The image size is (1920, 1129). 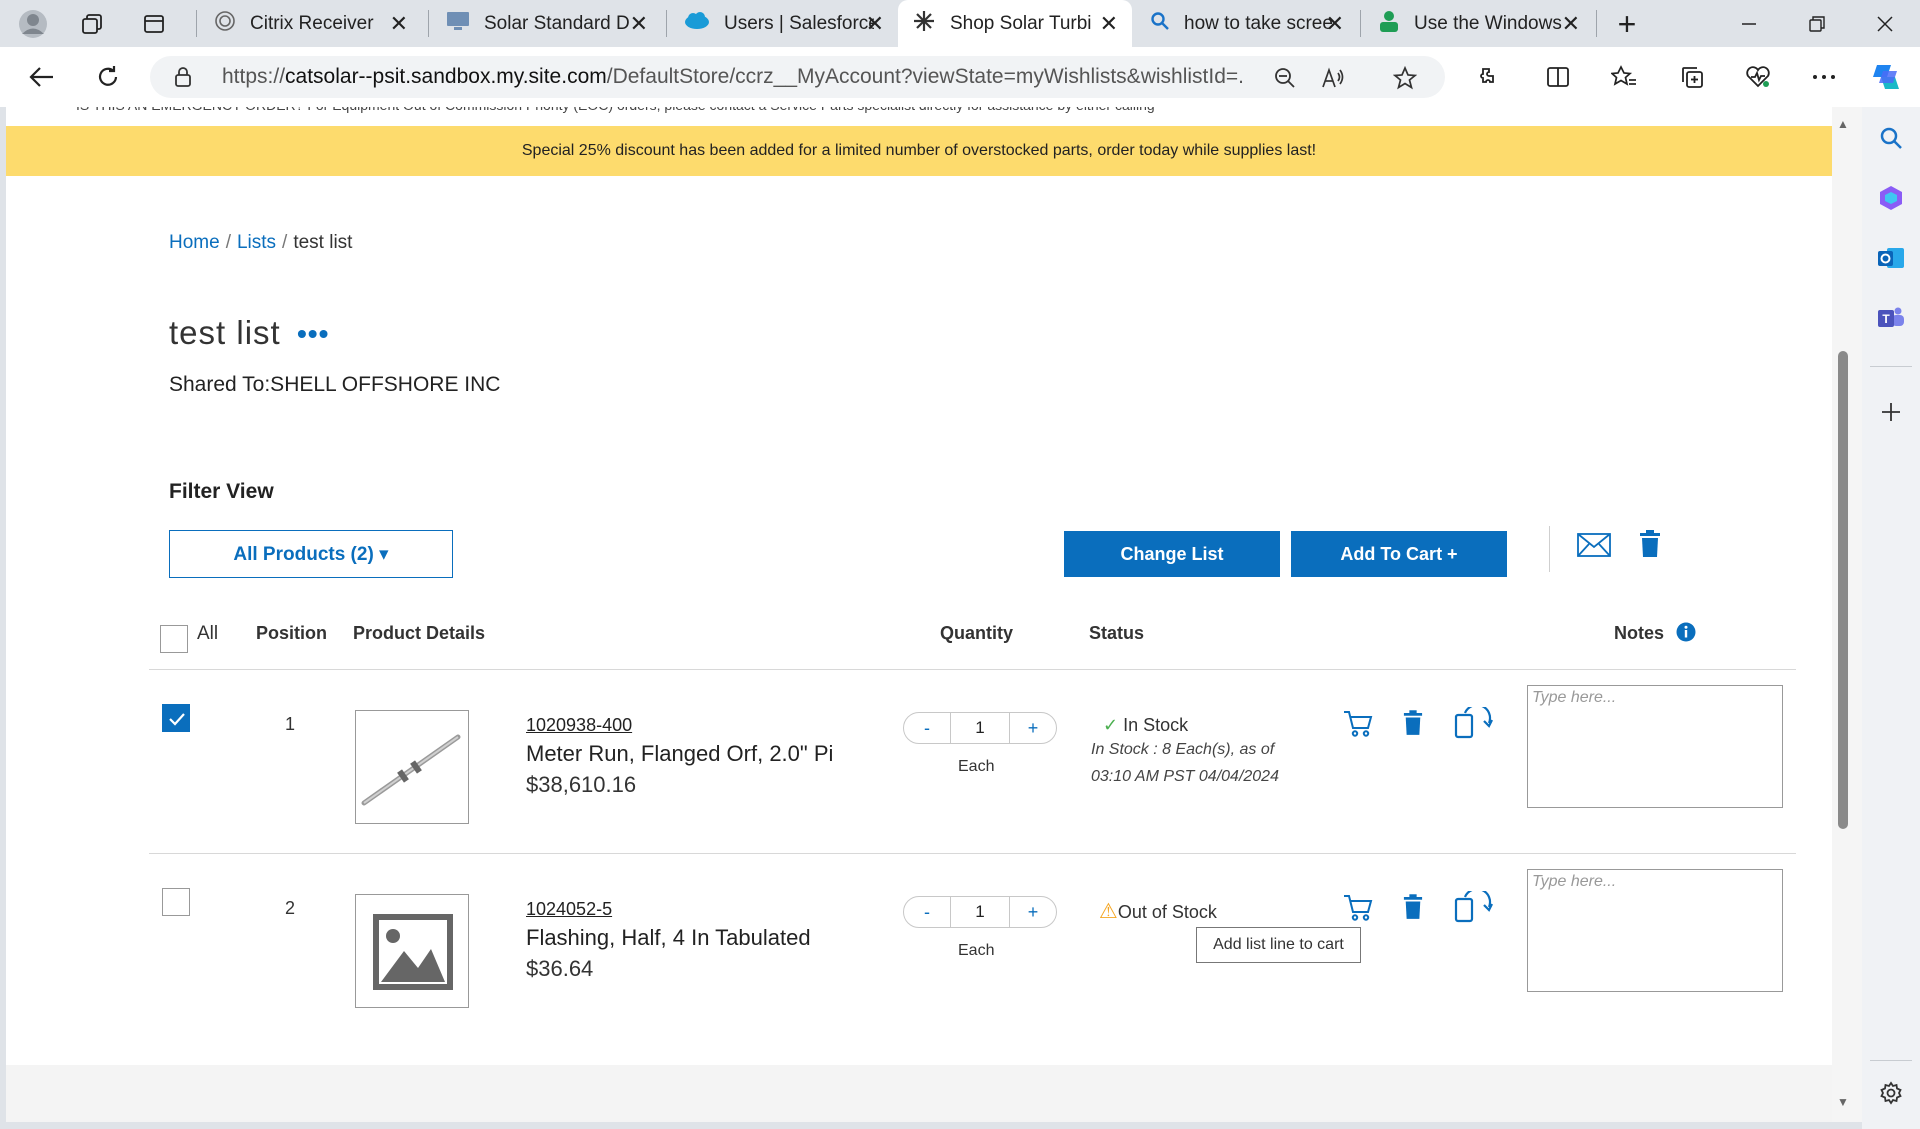 I want to click on tab-title: Shop Solar Turbi, so click(x=1021, y=23).